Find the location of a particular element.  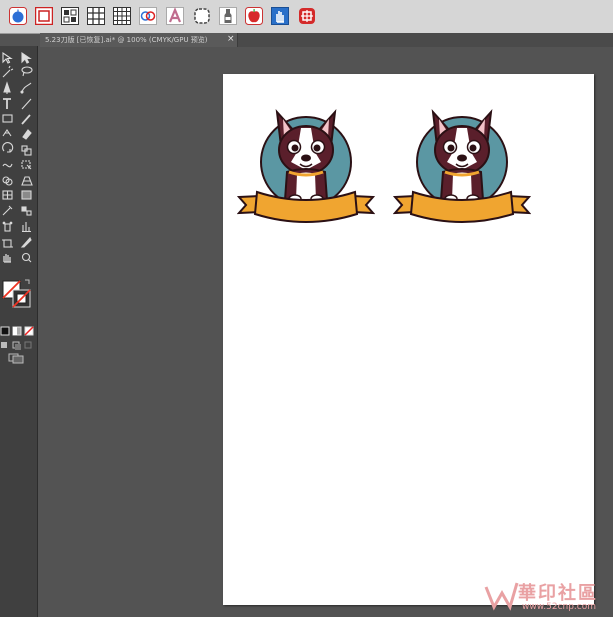

grid-4x4-icon is located at coordinates (122, 16).